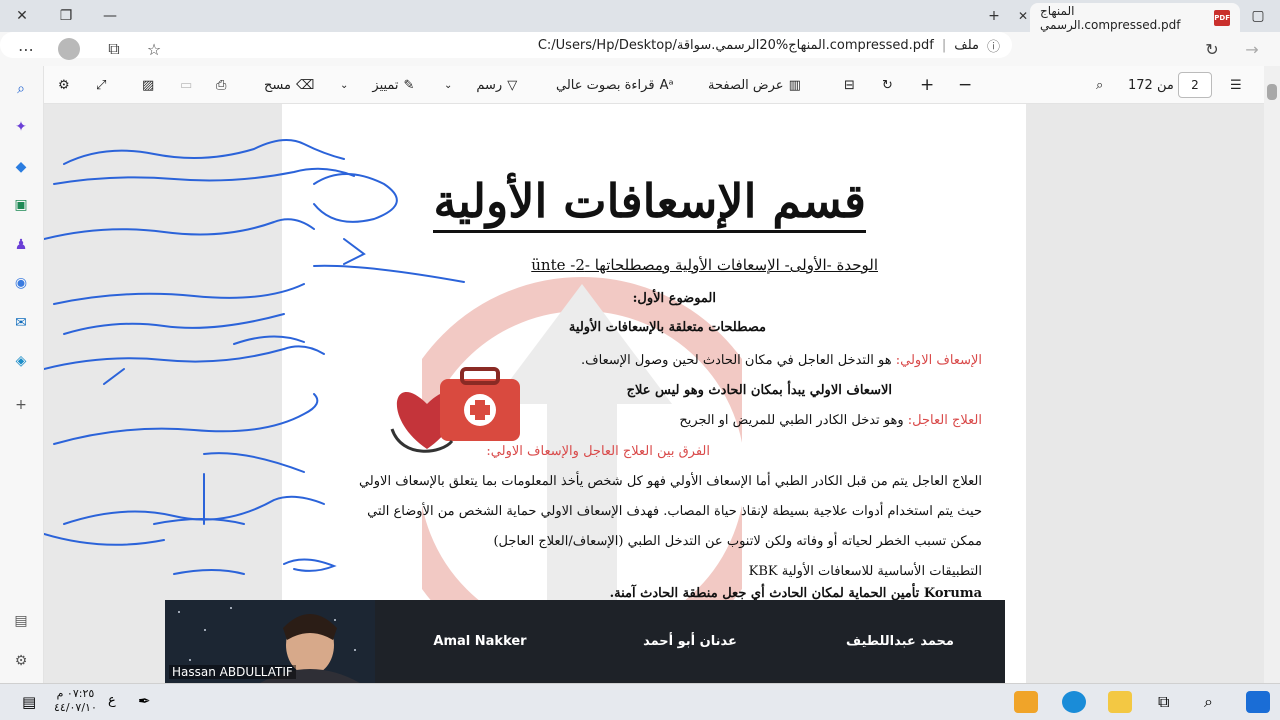 The height and width of the screenshot is (720, 1280). What do you see at coordinates (965, 85) in the screenshot?
I see `zoom-out-icon: −` at bounding box center [965, 85].